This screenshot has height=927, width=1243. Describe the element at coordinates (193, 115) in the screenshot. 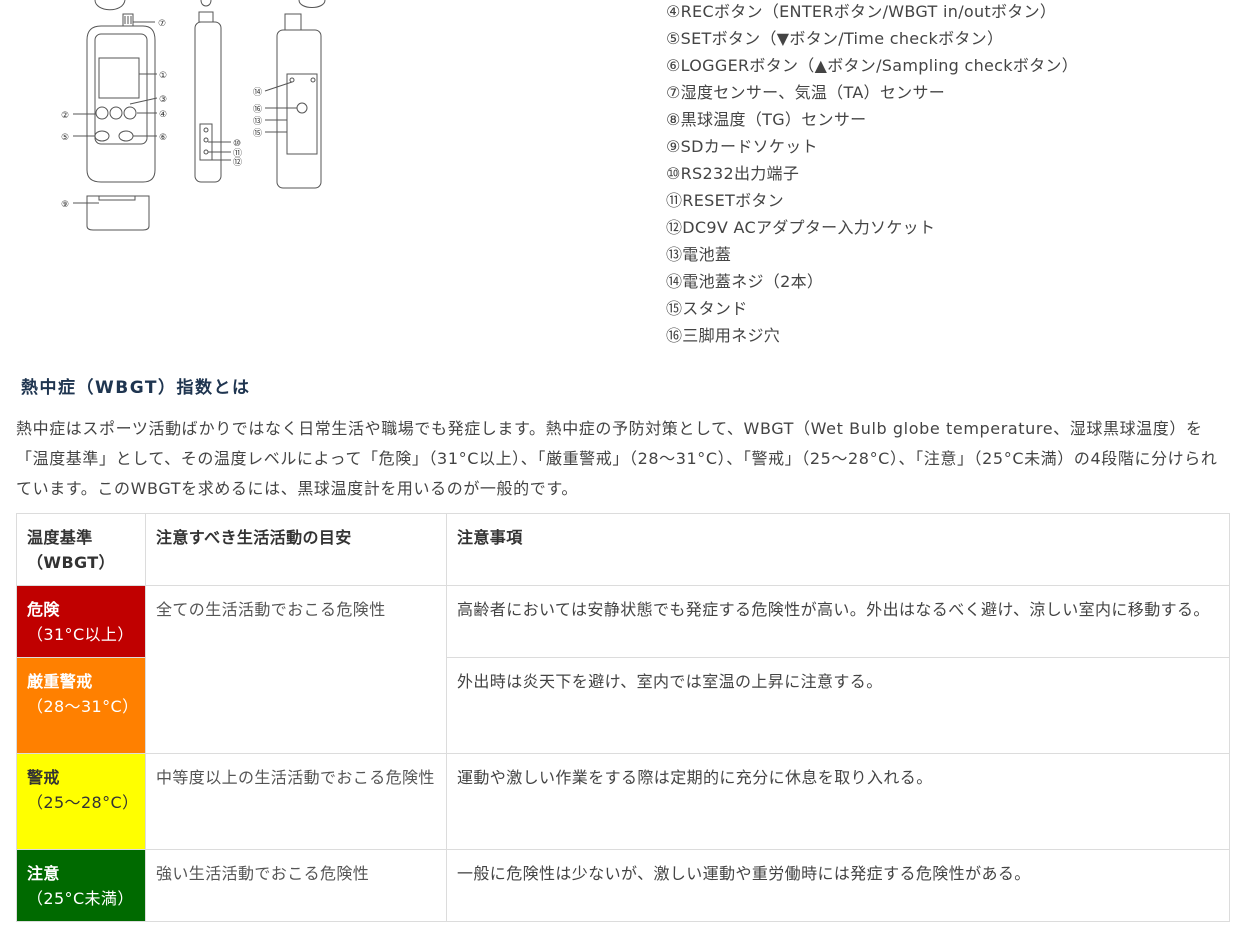

I see `device-diagram: ⑦ ① ② ③ ④ ⑤ ⑥ ⑨ ⑩ ⑪ ⑫ ⑭ ⑯ ⑬ ⑮` at that location.